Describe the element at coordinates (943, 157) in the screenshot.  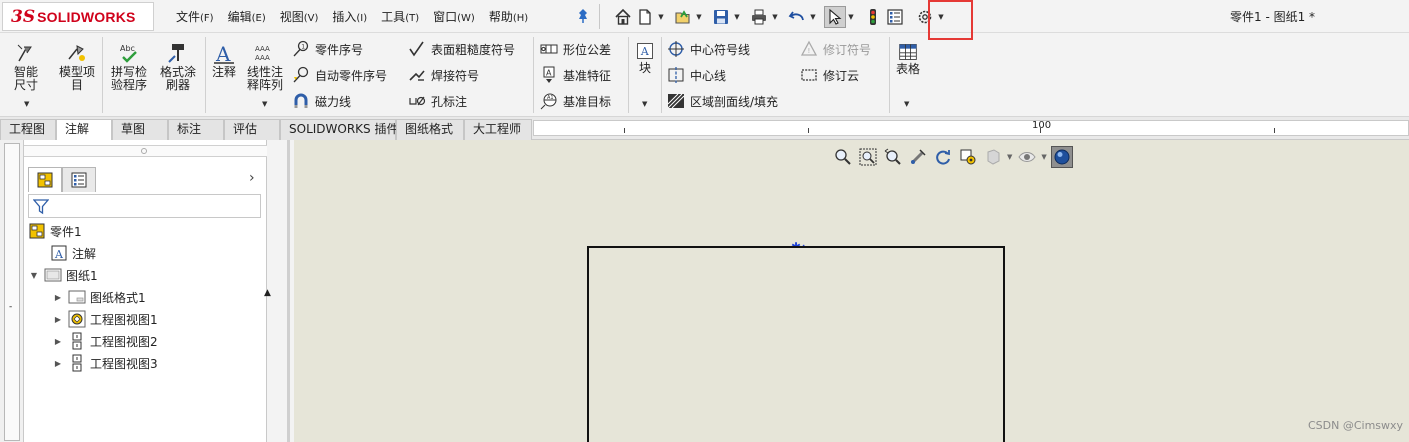
I see `rotate-icon` at that location.